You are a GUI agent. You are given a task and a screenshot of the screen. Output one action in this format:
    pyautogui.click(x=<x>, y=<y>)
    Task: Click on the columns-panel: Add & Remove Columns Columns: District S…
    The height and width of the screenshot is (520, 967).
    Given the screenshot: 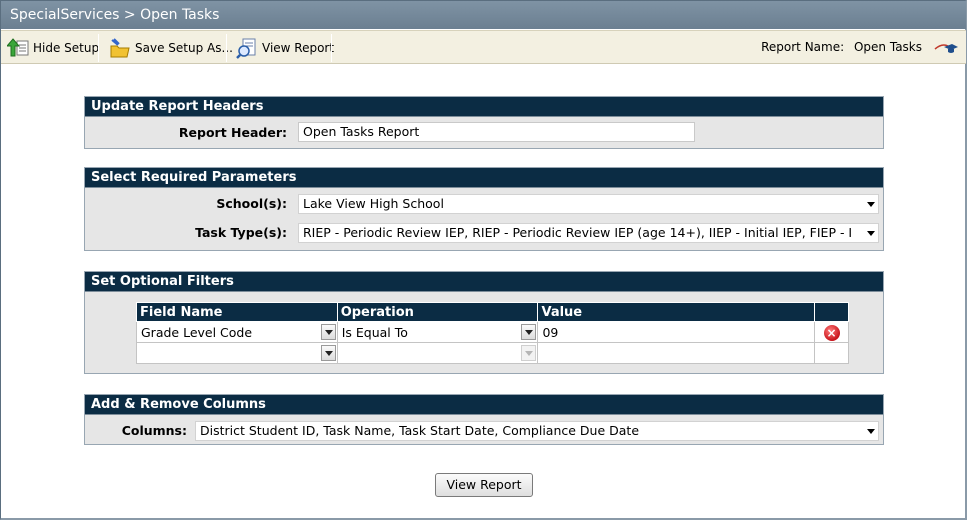 What is the action you would take?
    pyautogui.click(x=484, y=419)
    